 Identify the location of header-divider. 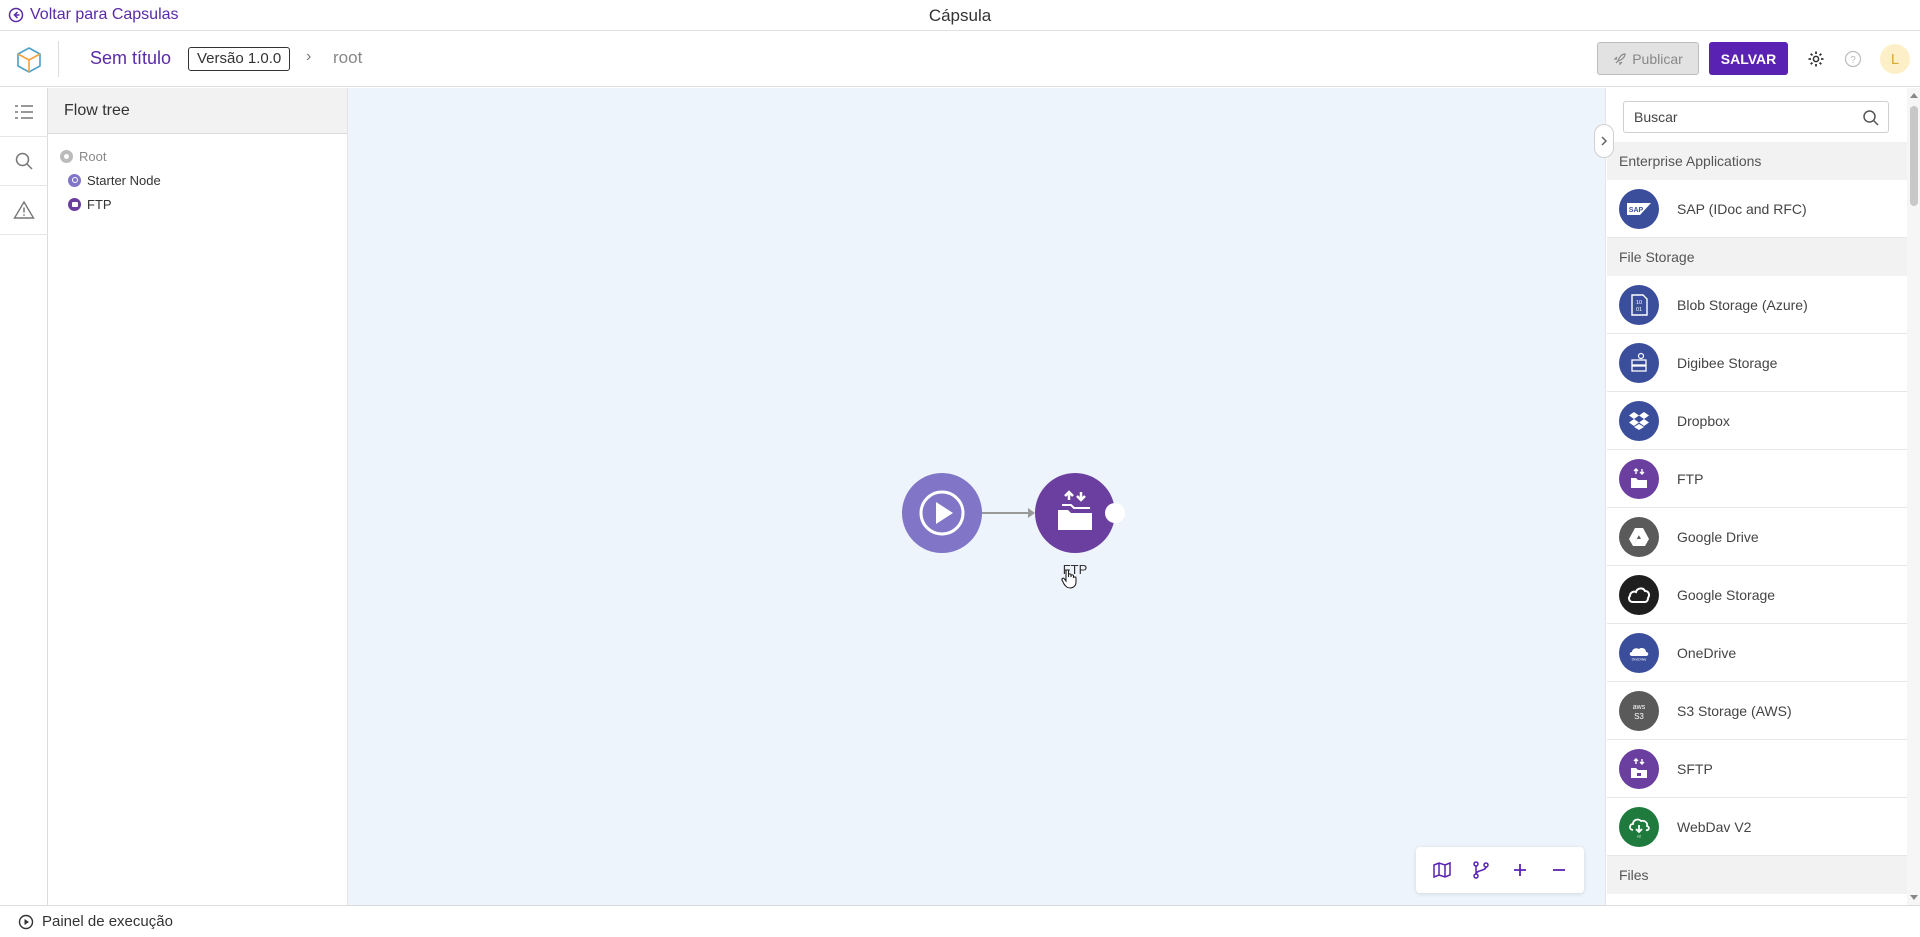
(58, 59).